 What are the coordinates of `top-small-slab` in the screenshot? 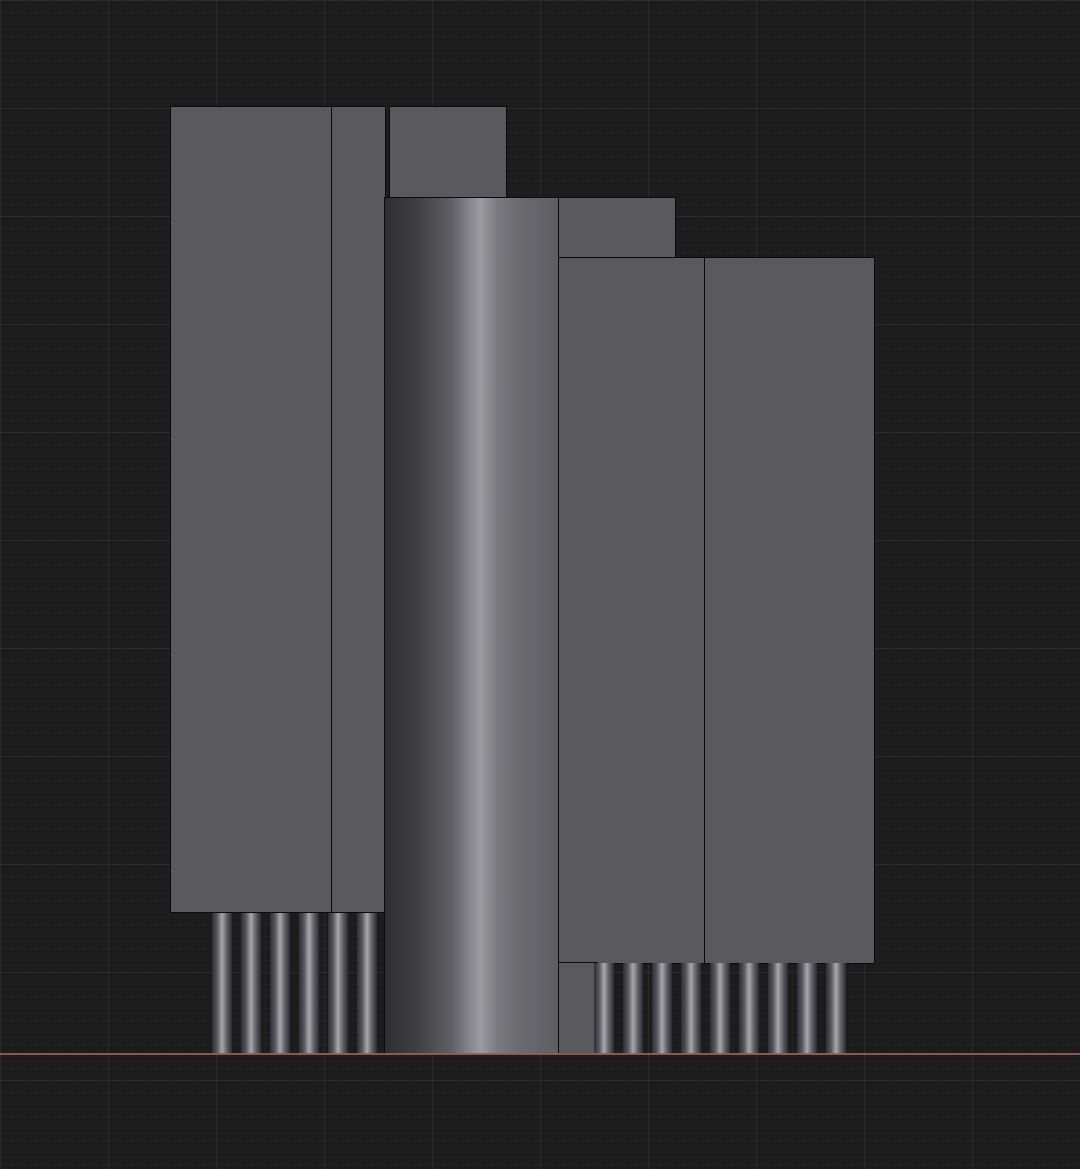 It's located at (448, 152).